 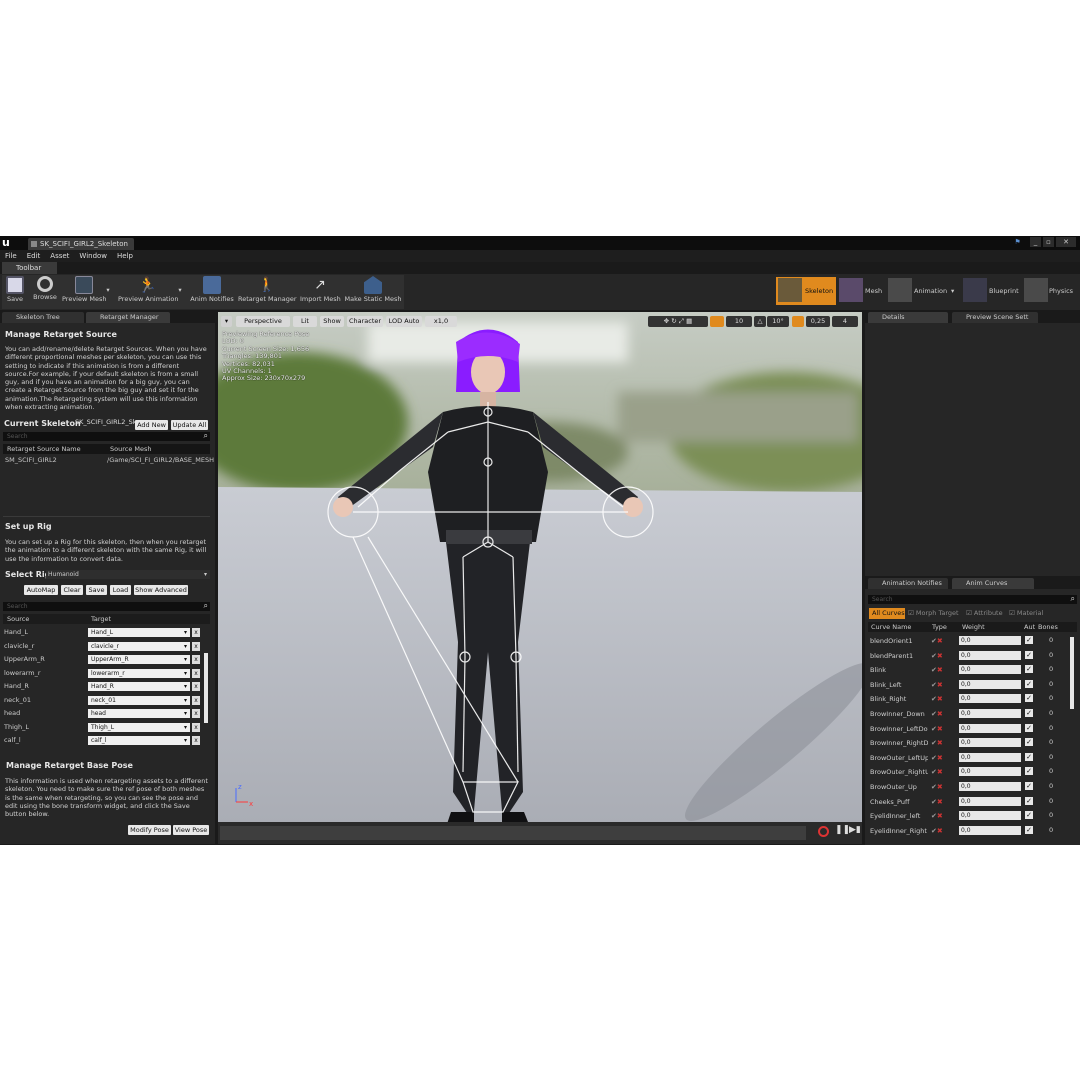 I want to click on tab-anim-curves: Anim Curves, so click(x=993, y=583).